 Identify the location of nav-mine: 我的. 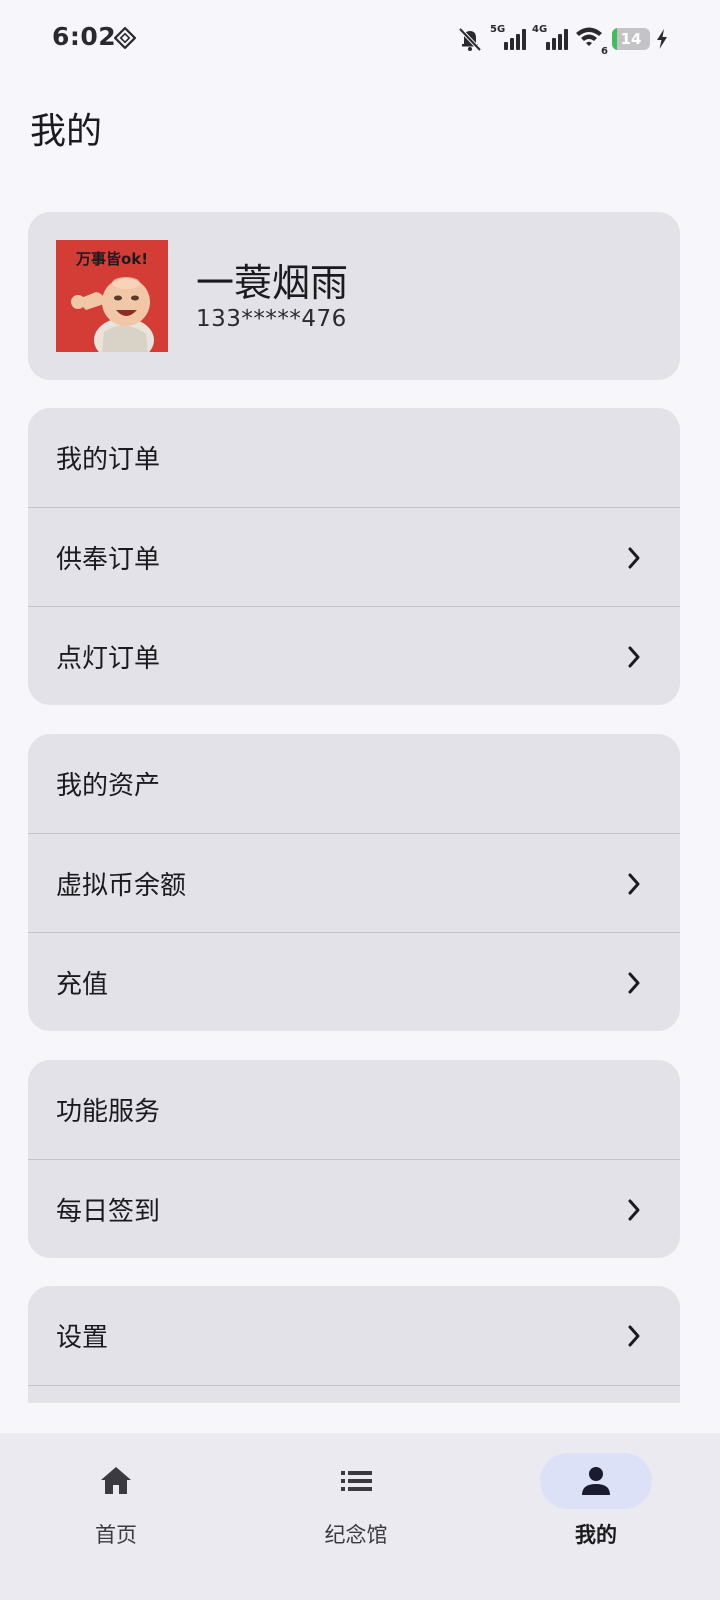
(596, 1513).